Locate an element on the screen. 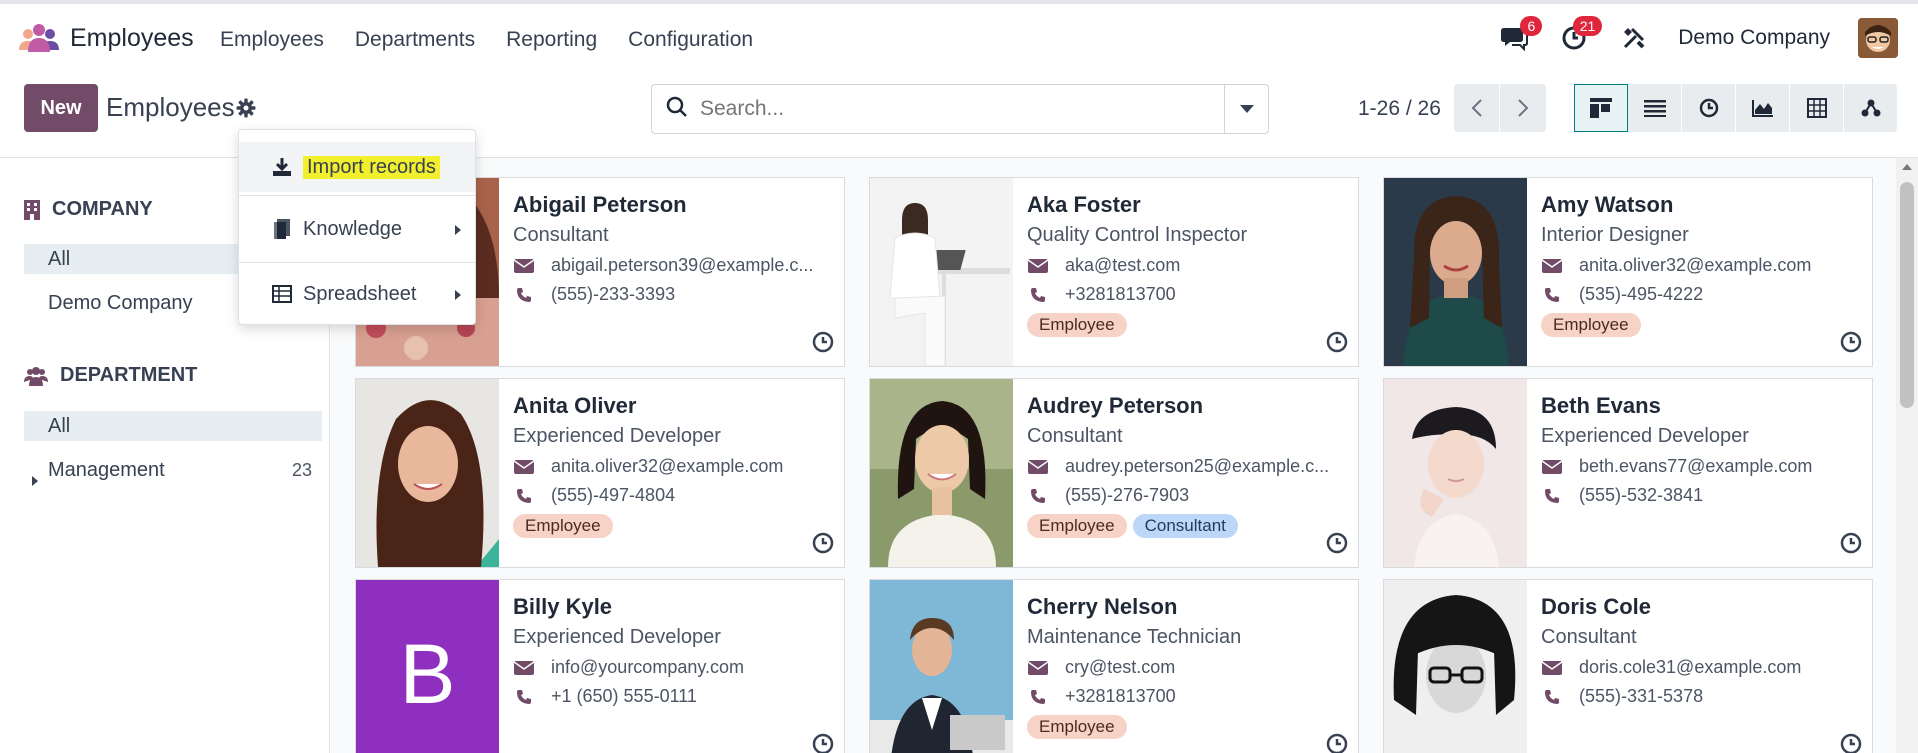  employee-name: Billy Kyle is located at coordinates (563, 606).